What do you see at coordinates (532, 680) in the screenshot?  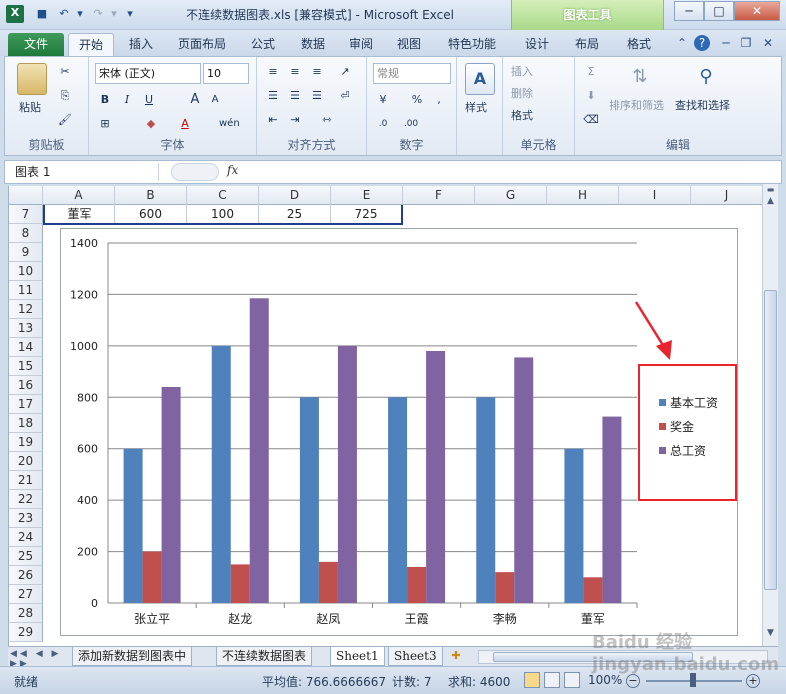 I see `normal-view-icon` at bounding box center [532, 680].